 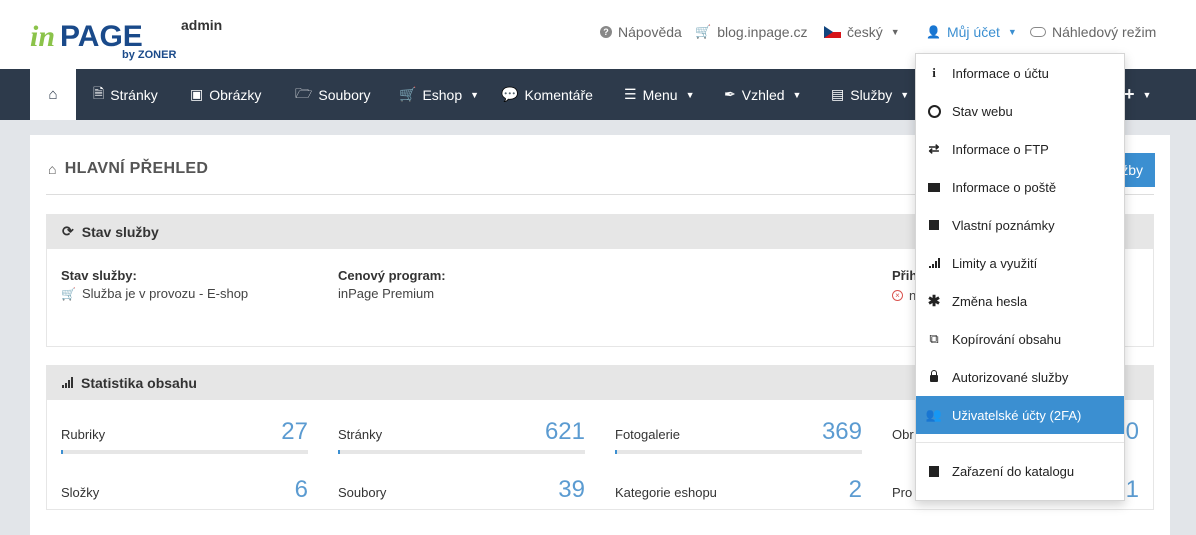 I want to click on plus-icon: +, so click(x=1129, y=94).